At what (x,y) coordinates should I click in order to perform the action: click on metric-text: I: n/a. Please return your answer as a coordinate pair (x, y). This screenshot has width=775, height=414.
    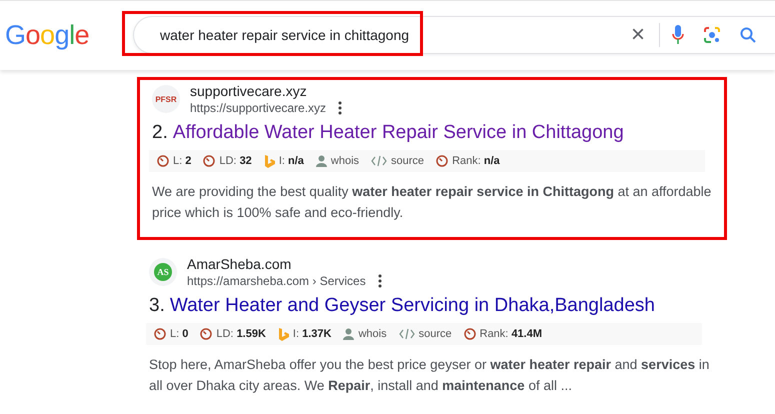
    Looking at the image, I should click on (291, 161).